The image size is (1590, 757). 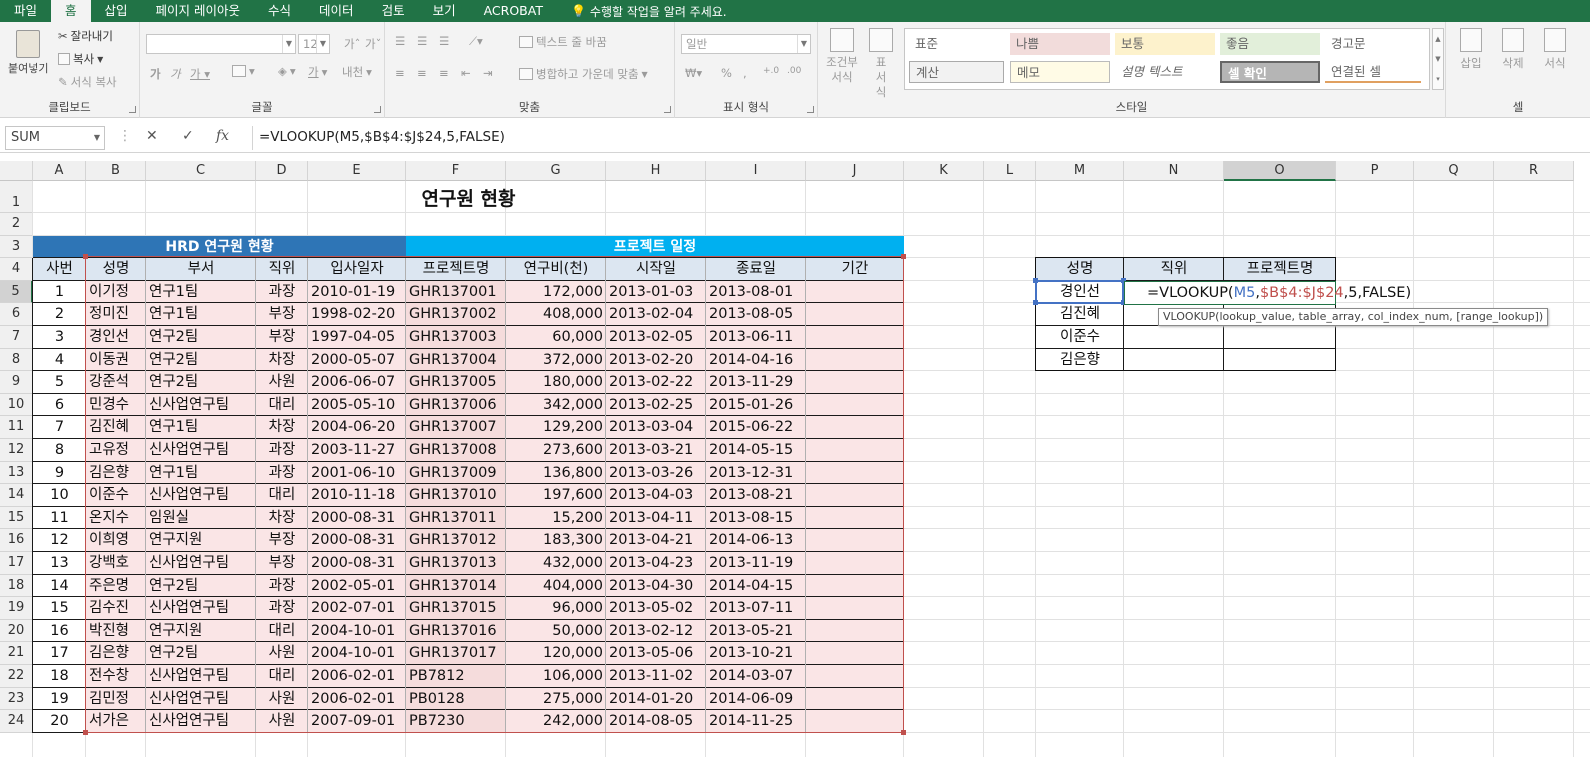 What do you see at coordinates (16, 631) in the screenshot?
I see `row-header-20: 20` at bounding box center [16, 631].